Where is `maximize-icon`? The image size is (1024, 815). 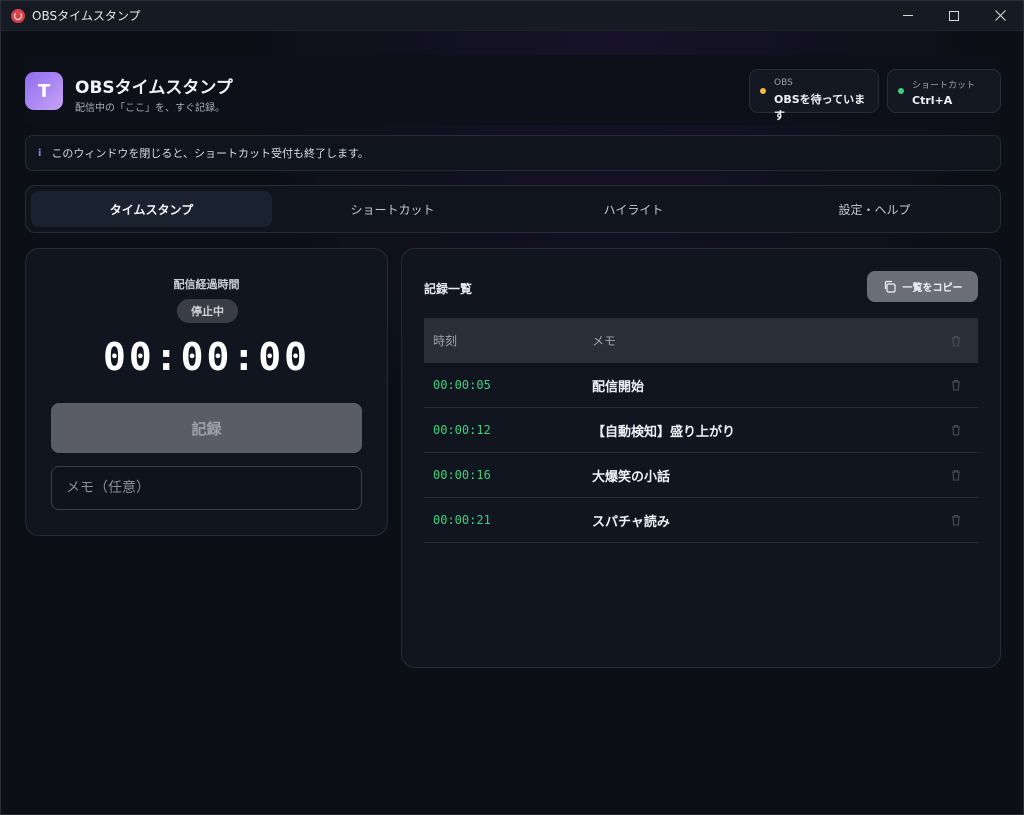 maximize-icon is located at coordinates (954, 15).